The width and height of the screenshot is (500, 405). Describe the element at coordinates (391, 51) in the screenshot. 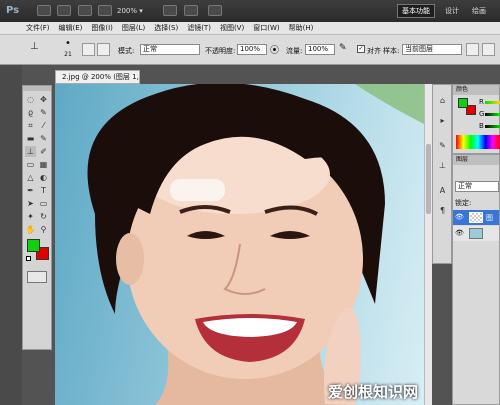

I see `sample-label: 样本:` at that location.